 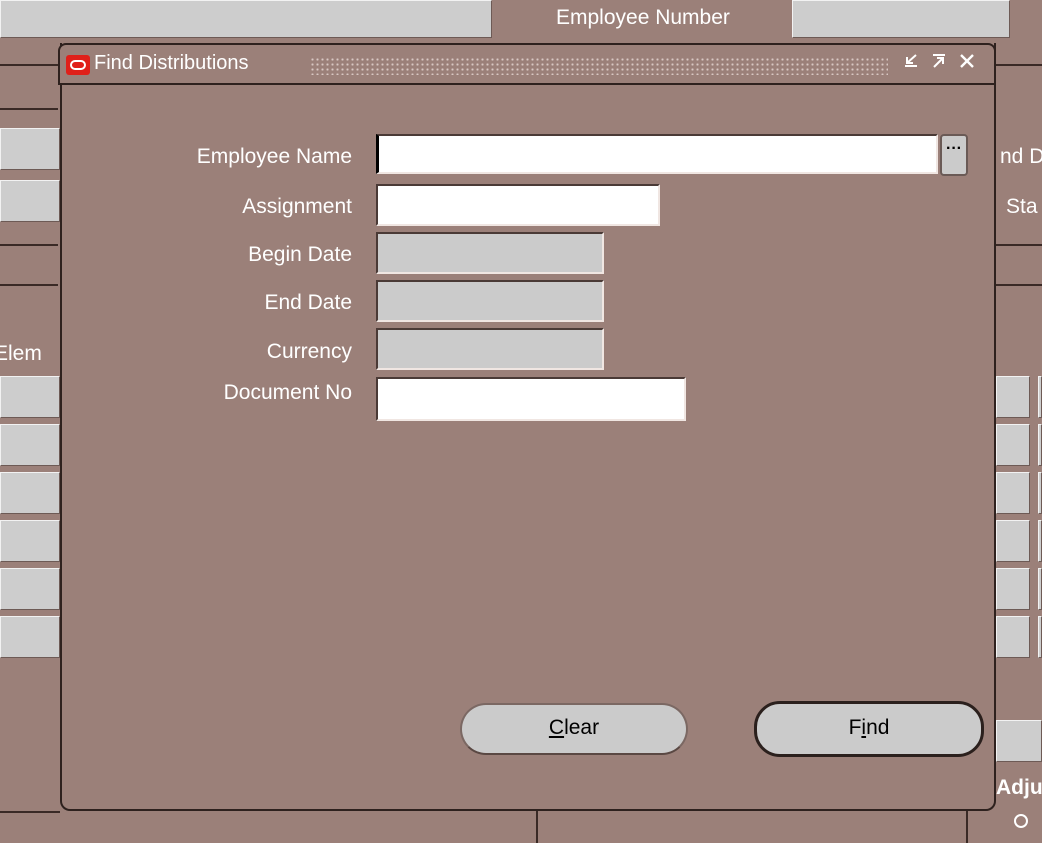 I want to click on background-top-field-left, so click(x=246, y=19).